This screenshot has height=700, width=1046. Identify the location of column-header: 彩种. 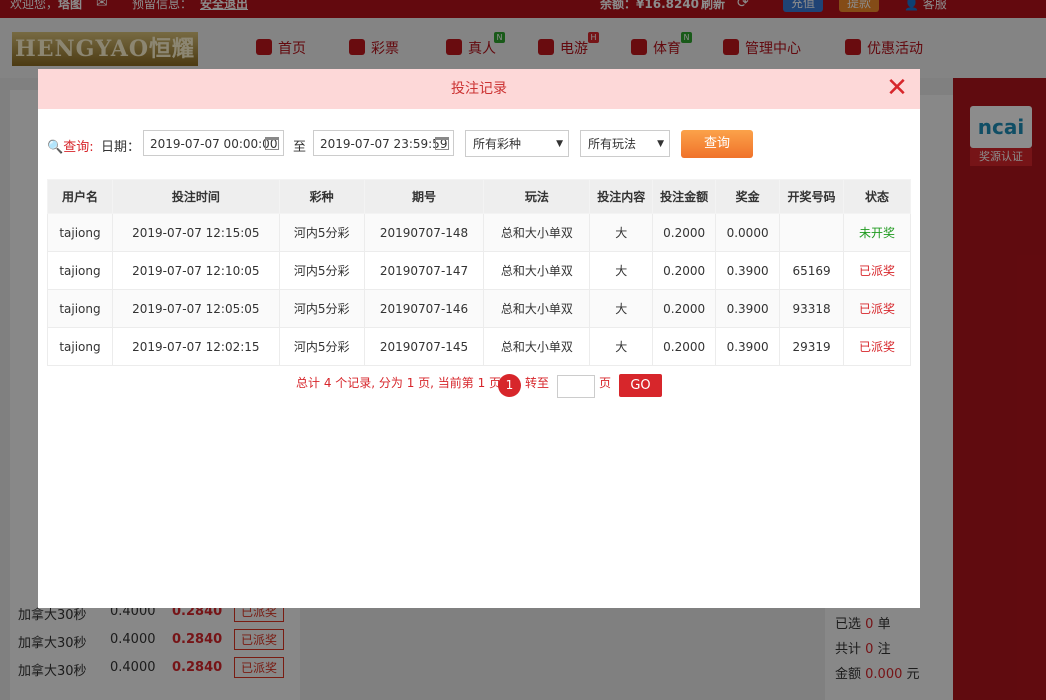
(321, 196).